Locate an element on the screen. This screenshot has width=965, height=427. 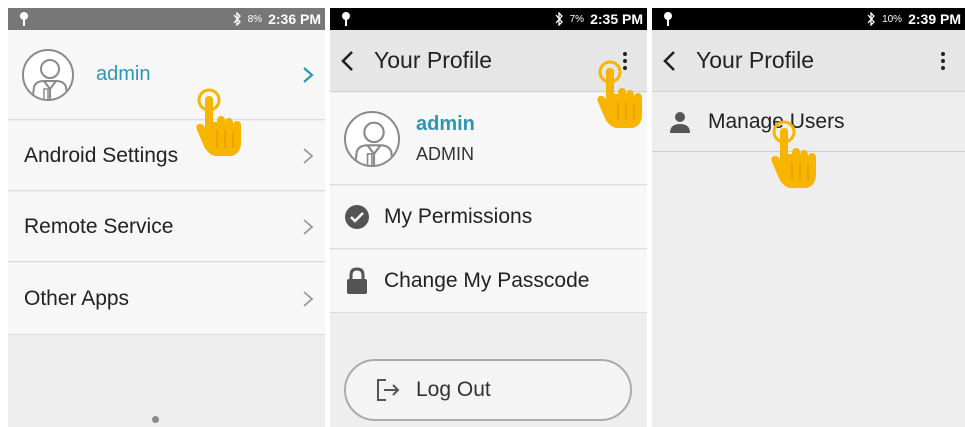
battery-level: 7% is located at coordinates (577, 19).